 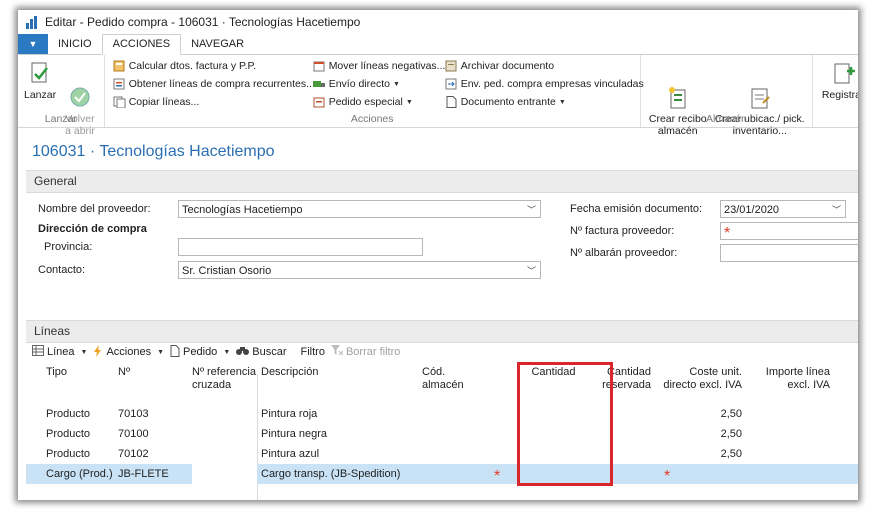 What do you see at coordinates (33, 22) in the screenshot?
I see `app-icon` at bounding box center [33, 22].